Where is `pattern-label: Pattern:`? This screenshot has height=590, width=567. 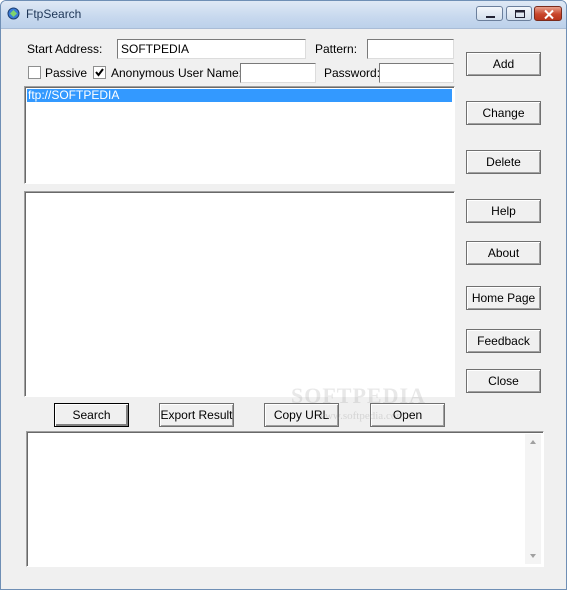 pattern-label: Pattern: is located at coordinates (336, 49).